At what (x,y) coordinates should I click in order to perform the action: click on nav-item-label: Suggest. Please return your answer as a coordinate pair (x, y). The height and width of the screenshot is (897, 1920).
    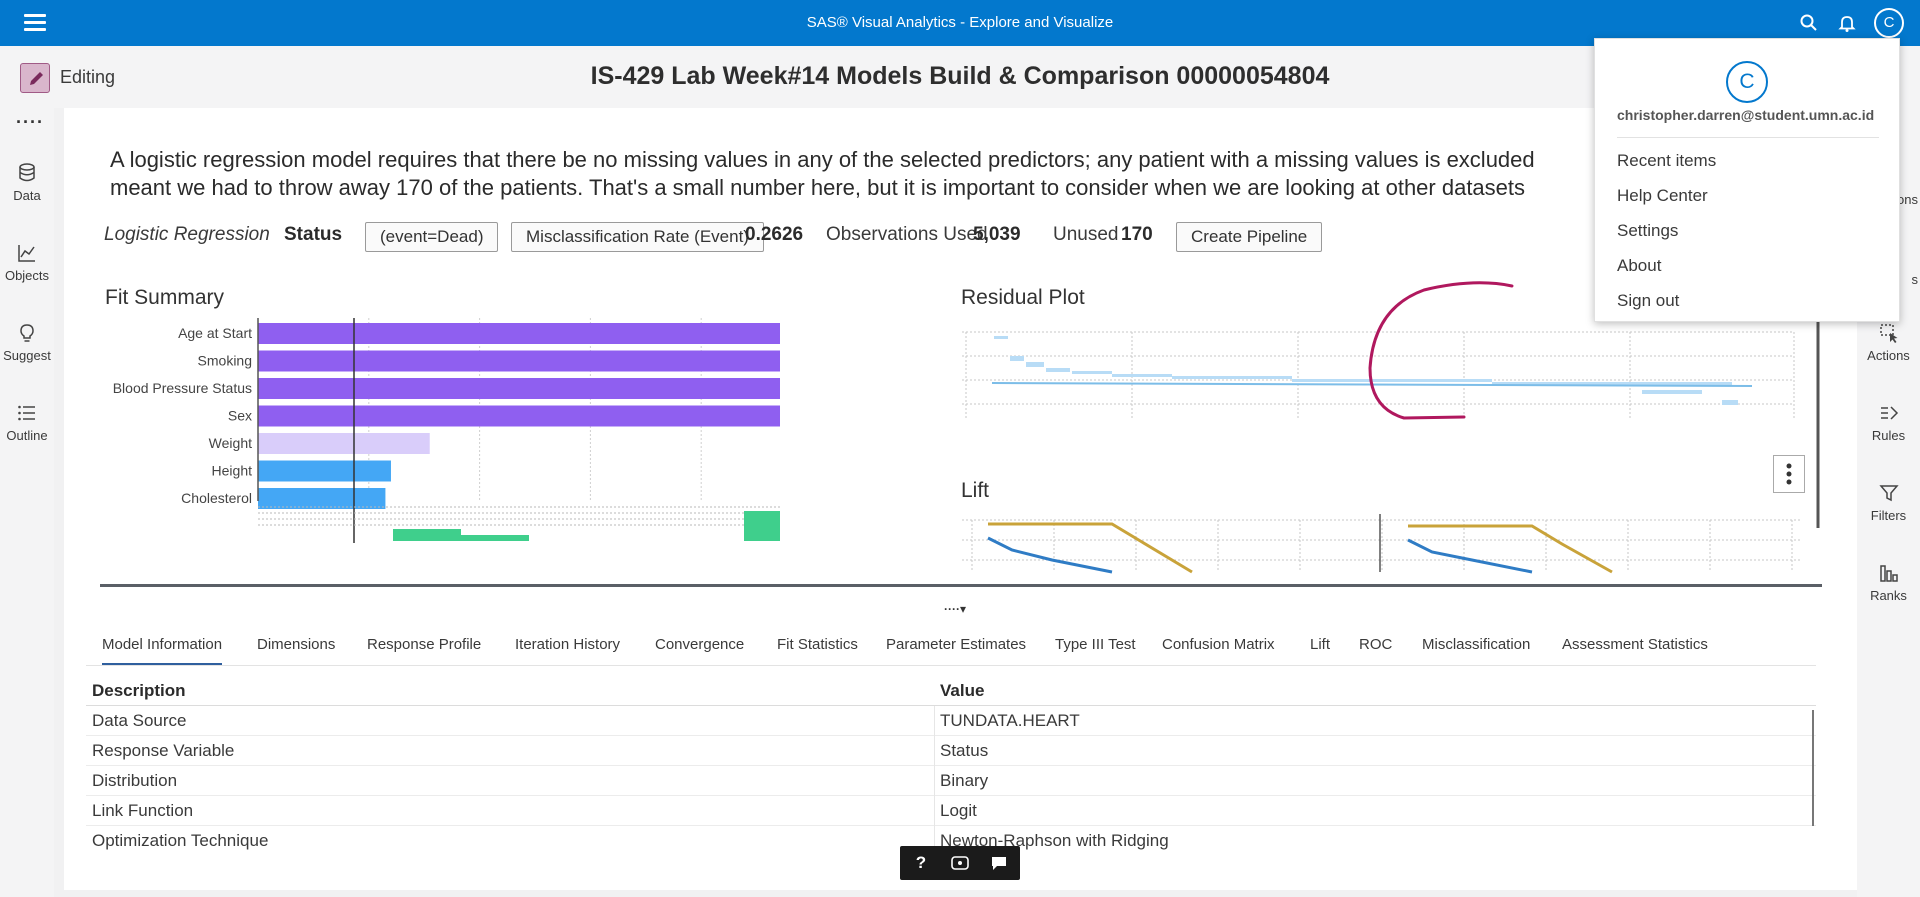
    Looking at the image, I should click on (27, 355).